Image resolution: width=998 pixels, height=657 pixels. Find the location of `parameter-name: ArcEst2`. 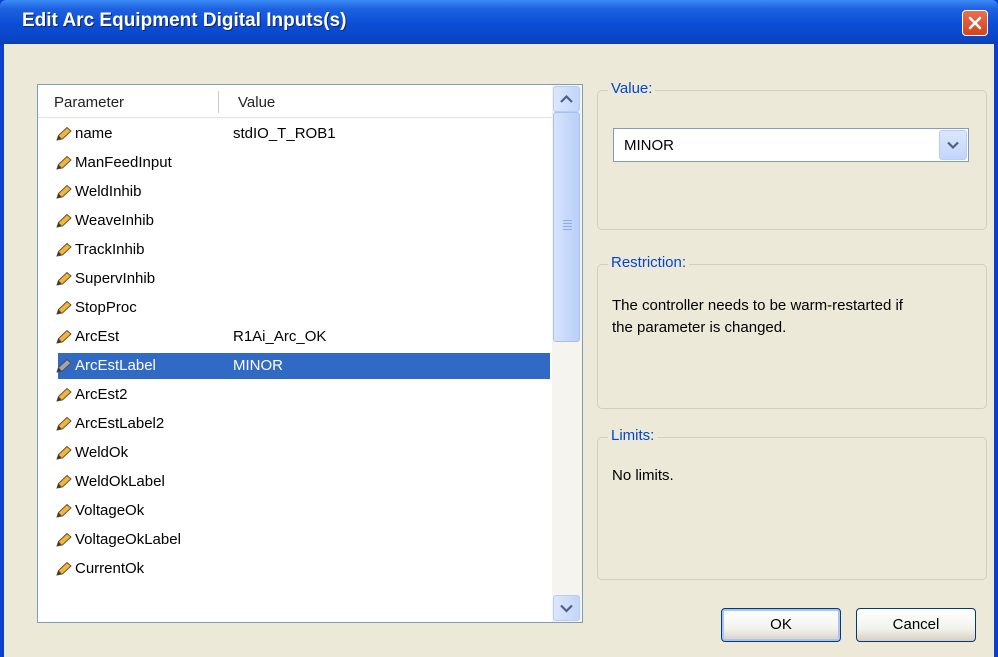

parameter-name: ArcEst2 is located at coordinates (101, 394).